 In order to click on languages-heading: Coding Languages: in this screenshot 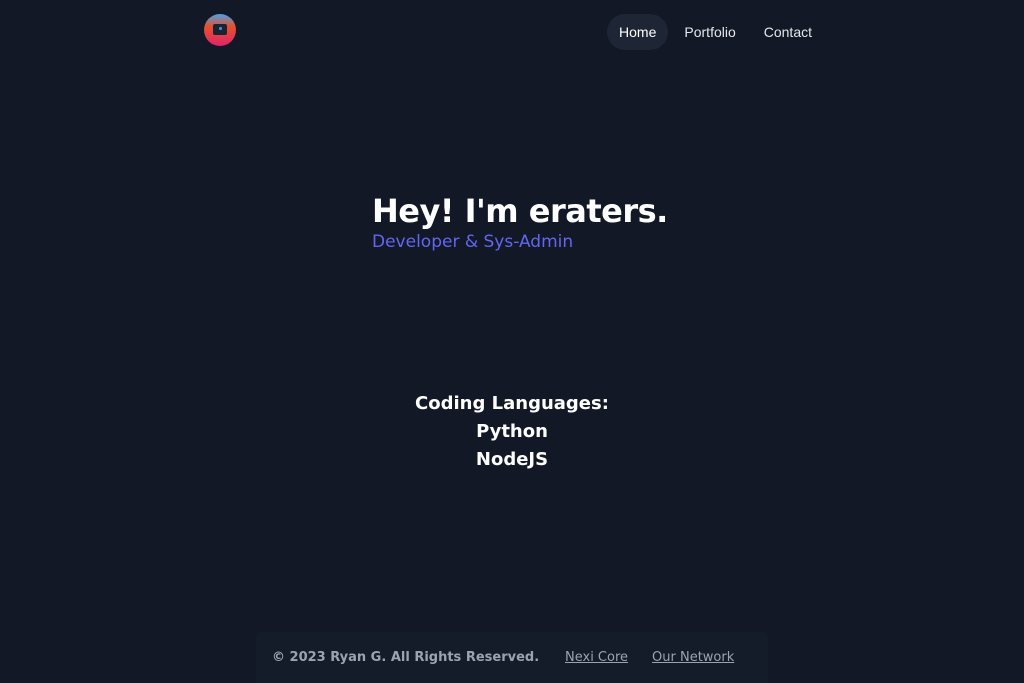, I will do `click(512, 403)`.